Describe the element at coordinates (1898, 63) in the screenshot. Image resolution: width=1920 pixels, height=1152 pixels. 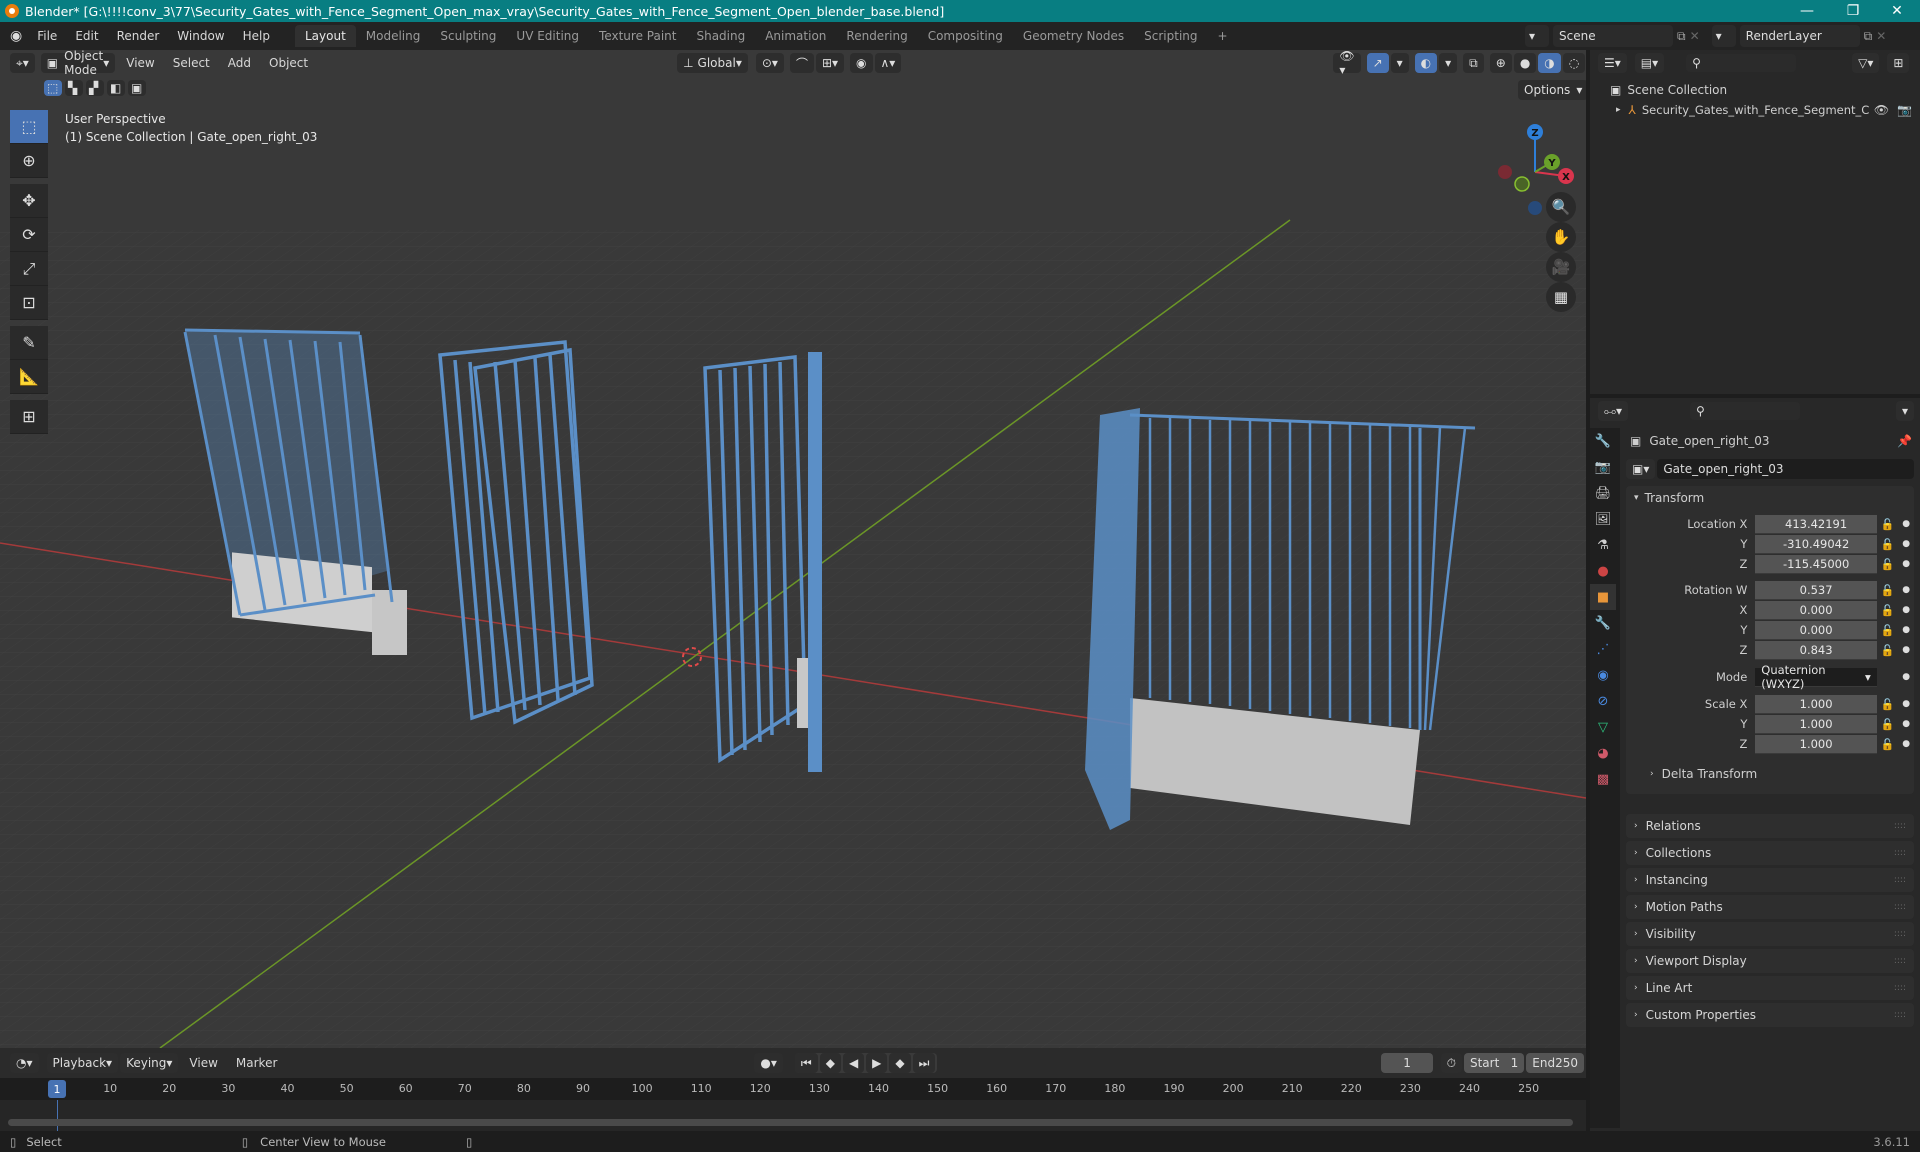
I see `new-collection-button: ⊞` at that location.